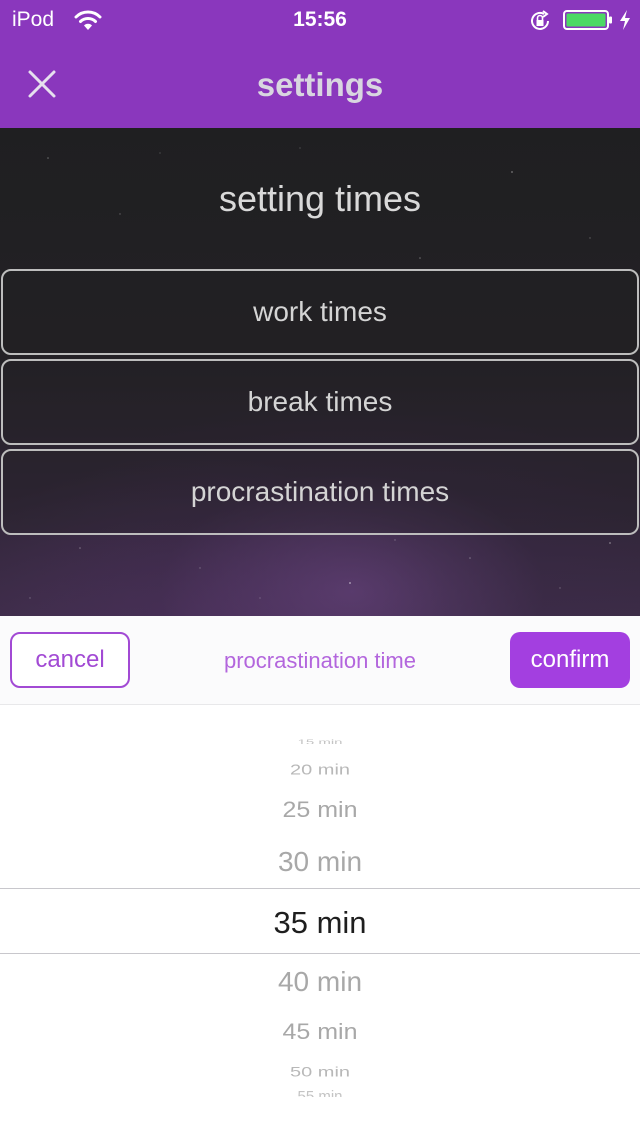 The width and height of the screenshot is (640, 1136). Describe the element at coordinates (320, 312) in the screenshot. I see `work-times-button: work times` at that location.